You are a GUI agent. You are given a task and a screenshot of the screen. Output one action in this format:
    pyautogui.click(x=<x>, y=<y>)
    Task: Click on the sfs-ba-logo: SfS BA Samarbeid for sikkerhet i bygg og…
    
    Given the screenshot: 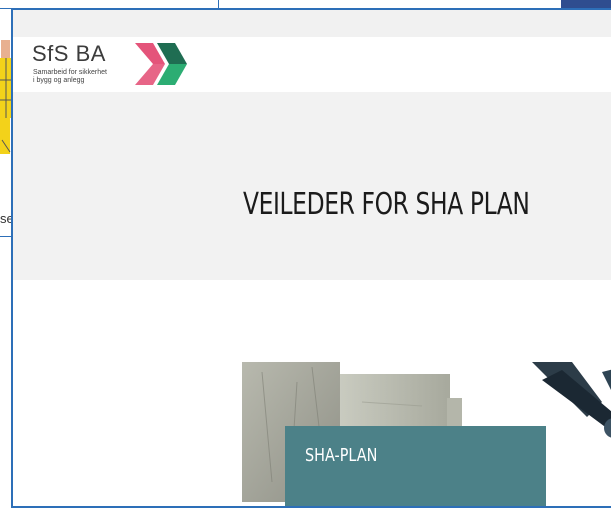 What is the action you would take?
    pyautogui.click(x=108, y=66)
    